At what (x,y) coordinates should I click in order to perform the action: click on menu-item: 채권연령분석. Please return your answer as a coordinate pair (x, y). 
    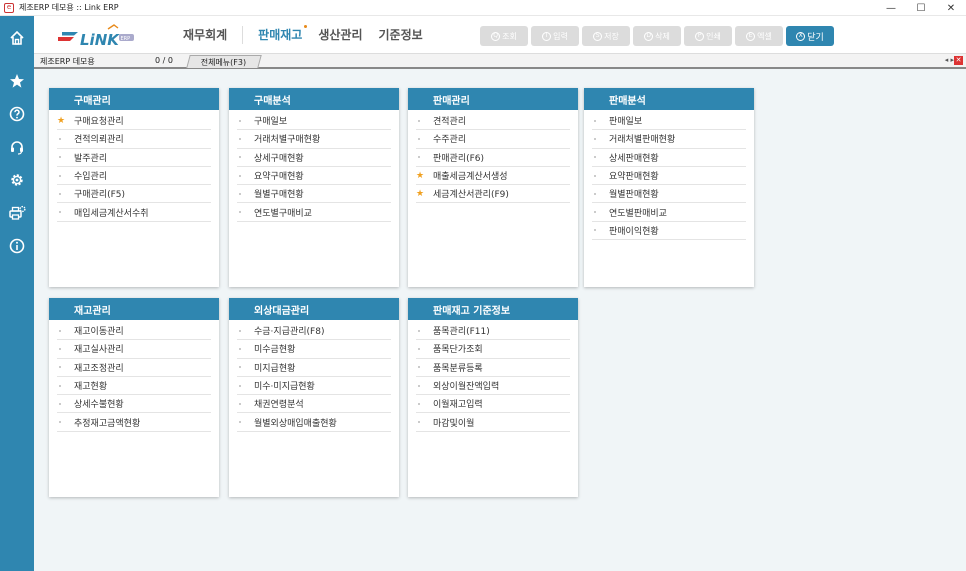
    Looking at the image, I should click on (314, 404).